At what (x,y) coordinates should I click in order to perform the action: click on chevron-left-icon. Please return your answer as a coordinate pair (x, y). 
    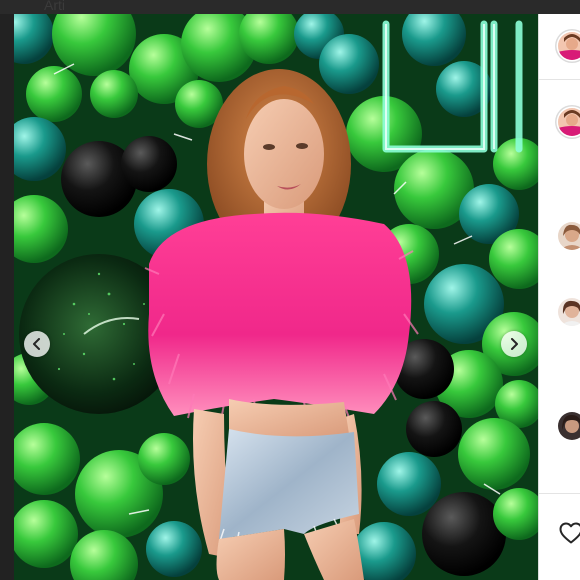
    Looking at the image, I should click on (36, 344).